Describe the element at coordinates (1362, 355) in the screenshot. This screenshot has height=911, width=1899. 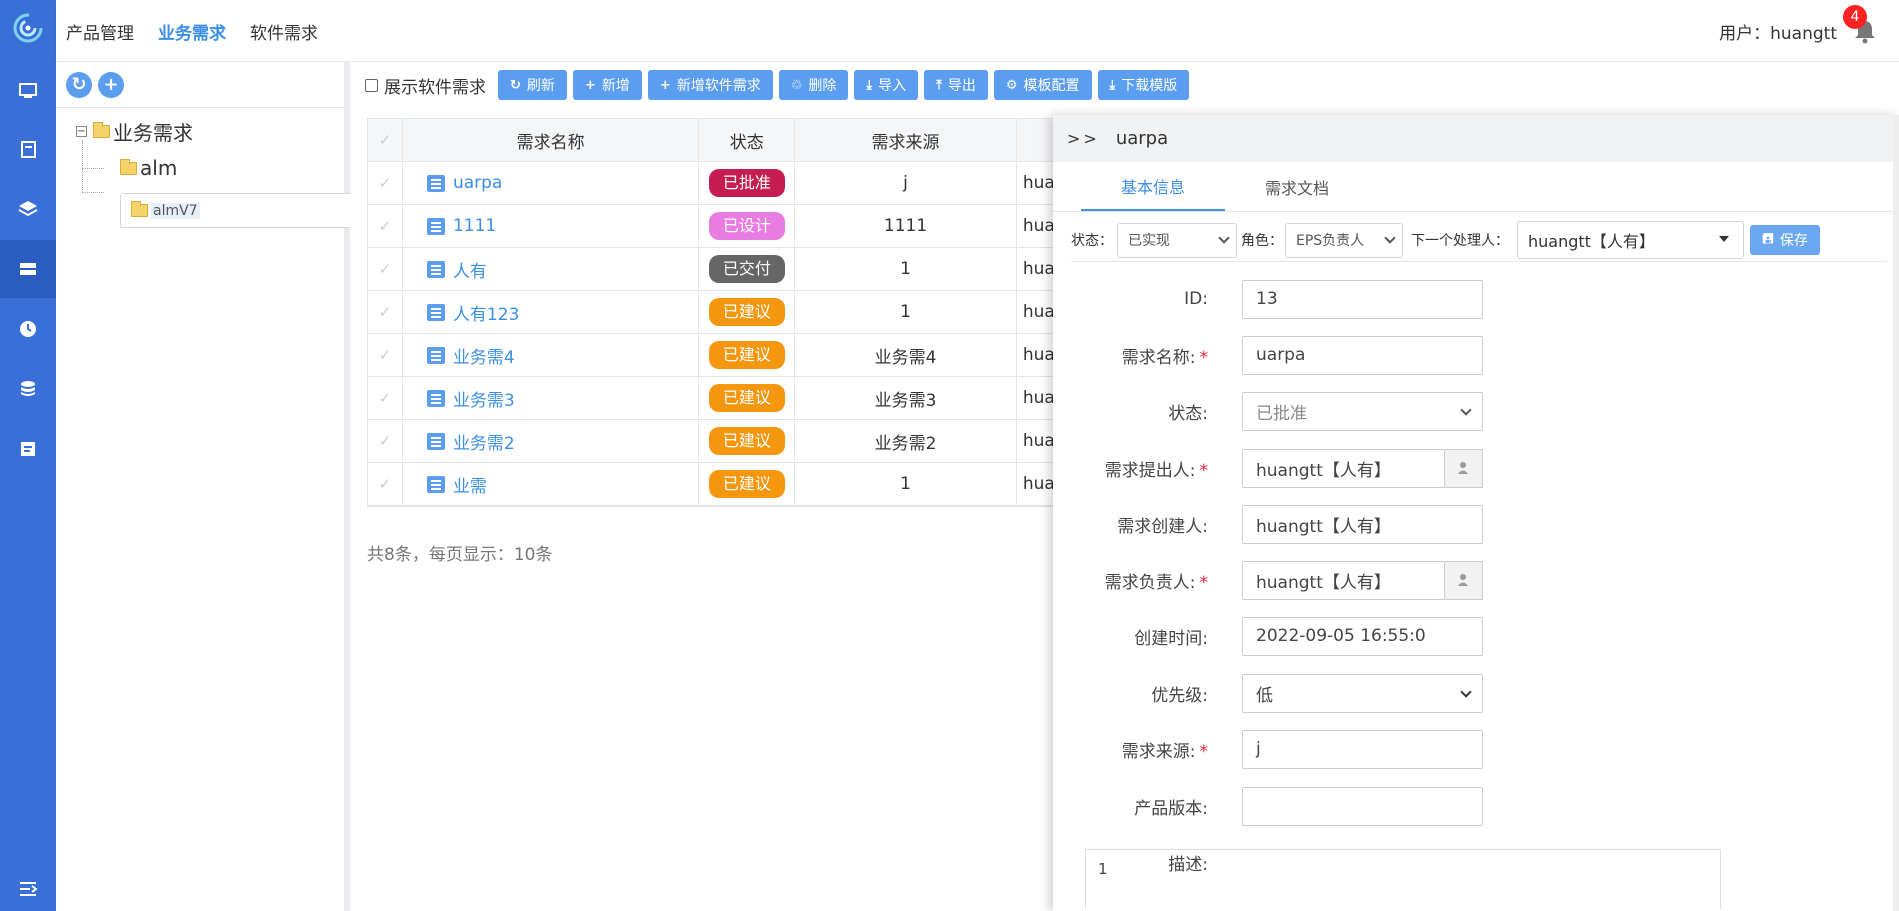
I see `name-field: uarpa` at that location.